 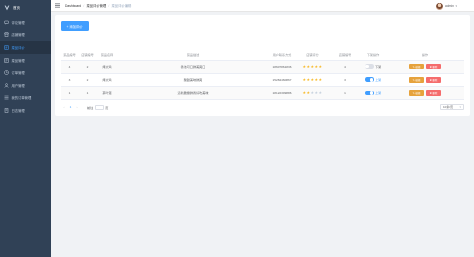 I want to click on add-review-button: + 添加评价, so click(x=74, y=26).